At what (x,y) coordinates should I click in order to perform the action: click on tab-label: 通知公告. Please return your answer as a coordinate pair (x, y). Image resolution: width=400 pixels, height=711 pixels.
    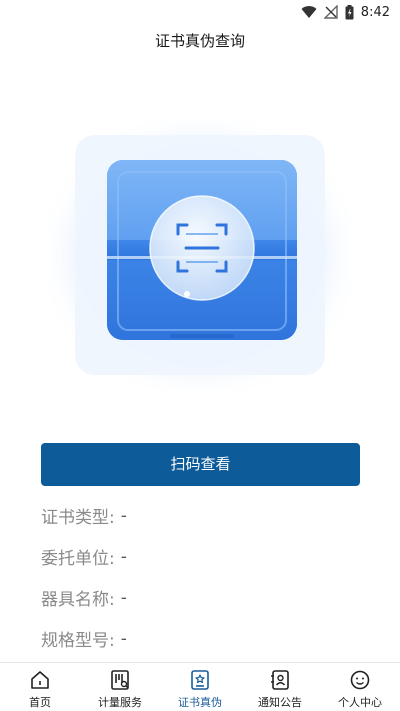
    Looking at the image, I should click on (280, 702).